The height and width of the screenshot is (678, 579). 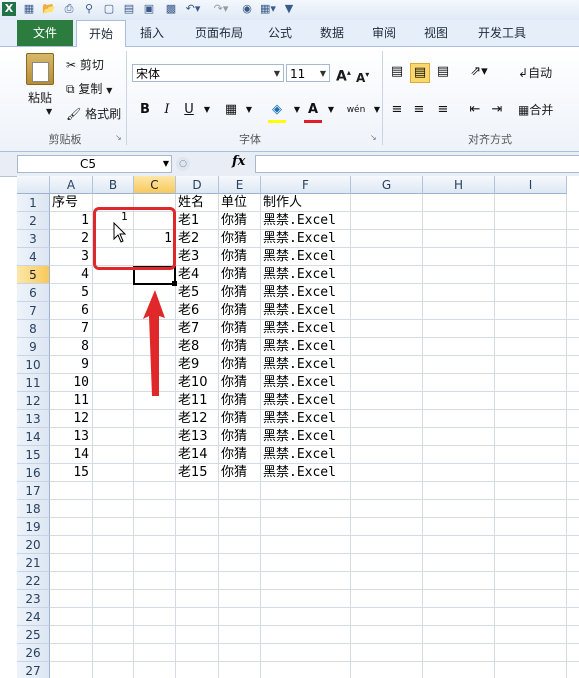 What do you see at coordinates (129, 9) in the screenshot?
I see `form-icon: ▤` at bounding box center [129, 9].